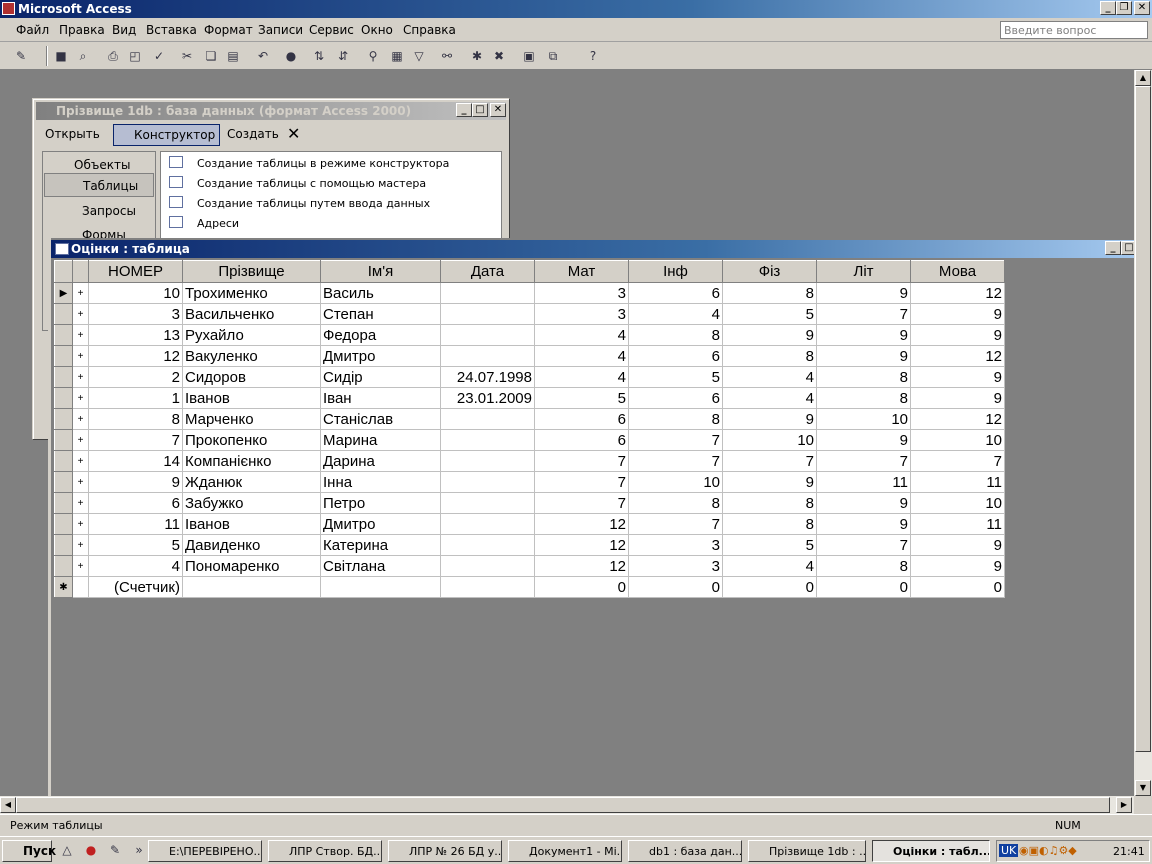  What do you see at coordinates (480, 110) in the screenshot?
I see `db-maximize-button: □` at bounding box center [480, 110].